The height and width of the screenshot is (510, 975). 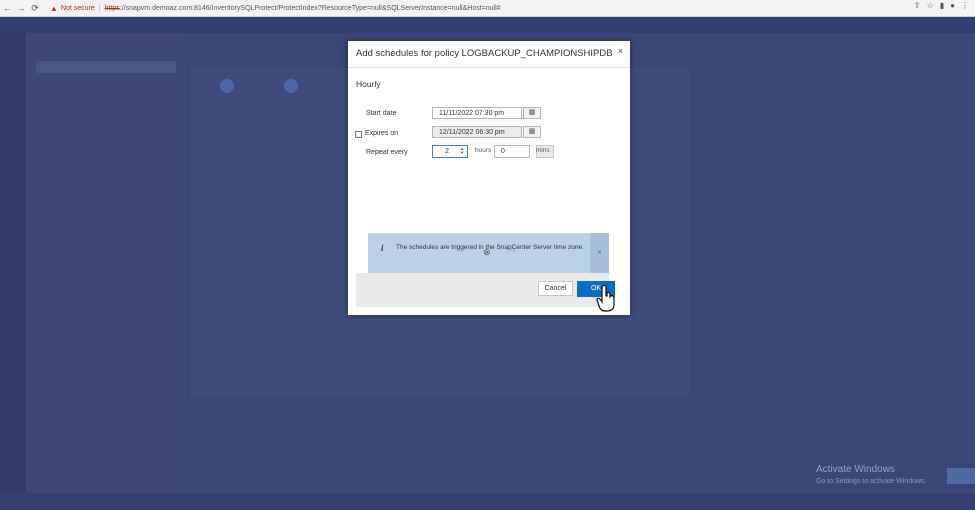 What do you see at coordinates (7, 8) in the screenshot?
I see `back-icon: ←` at bounding box center [7, 8].